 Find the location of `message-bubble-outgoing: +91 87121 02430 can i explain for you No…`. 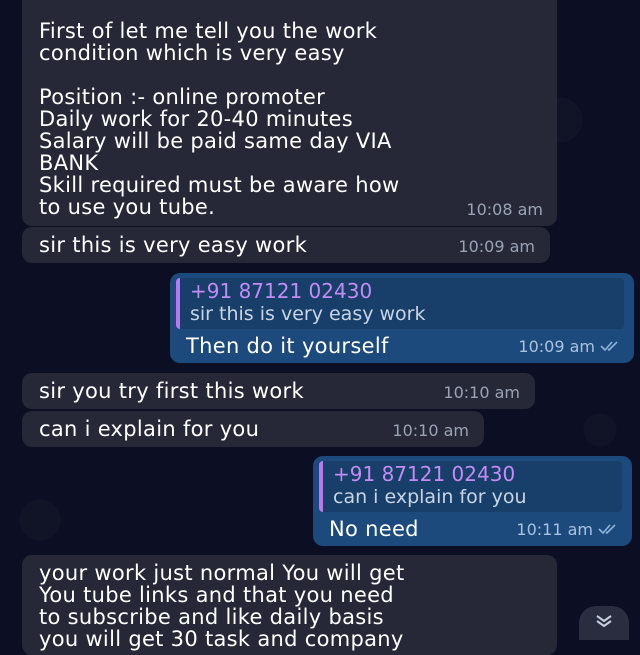

message-bubble-outgoing: +91 87121 02430 can i explain for you No… is located at coordinates (472, 501).